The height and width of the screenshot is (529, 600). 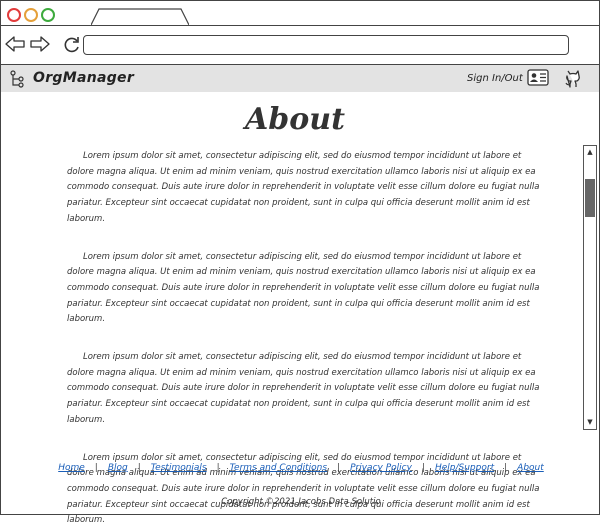 What do you see at coordinates (14, 15) in the screenshot?
I see `close-window-button` at bounding box center [14, 15].